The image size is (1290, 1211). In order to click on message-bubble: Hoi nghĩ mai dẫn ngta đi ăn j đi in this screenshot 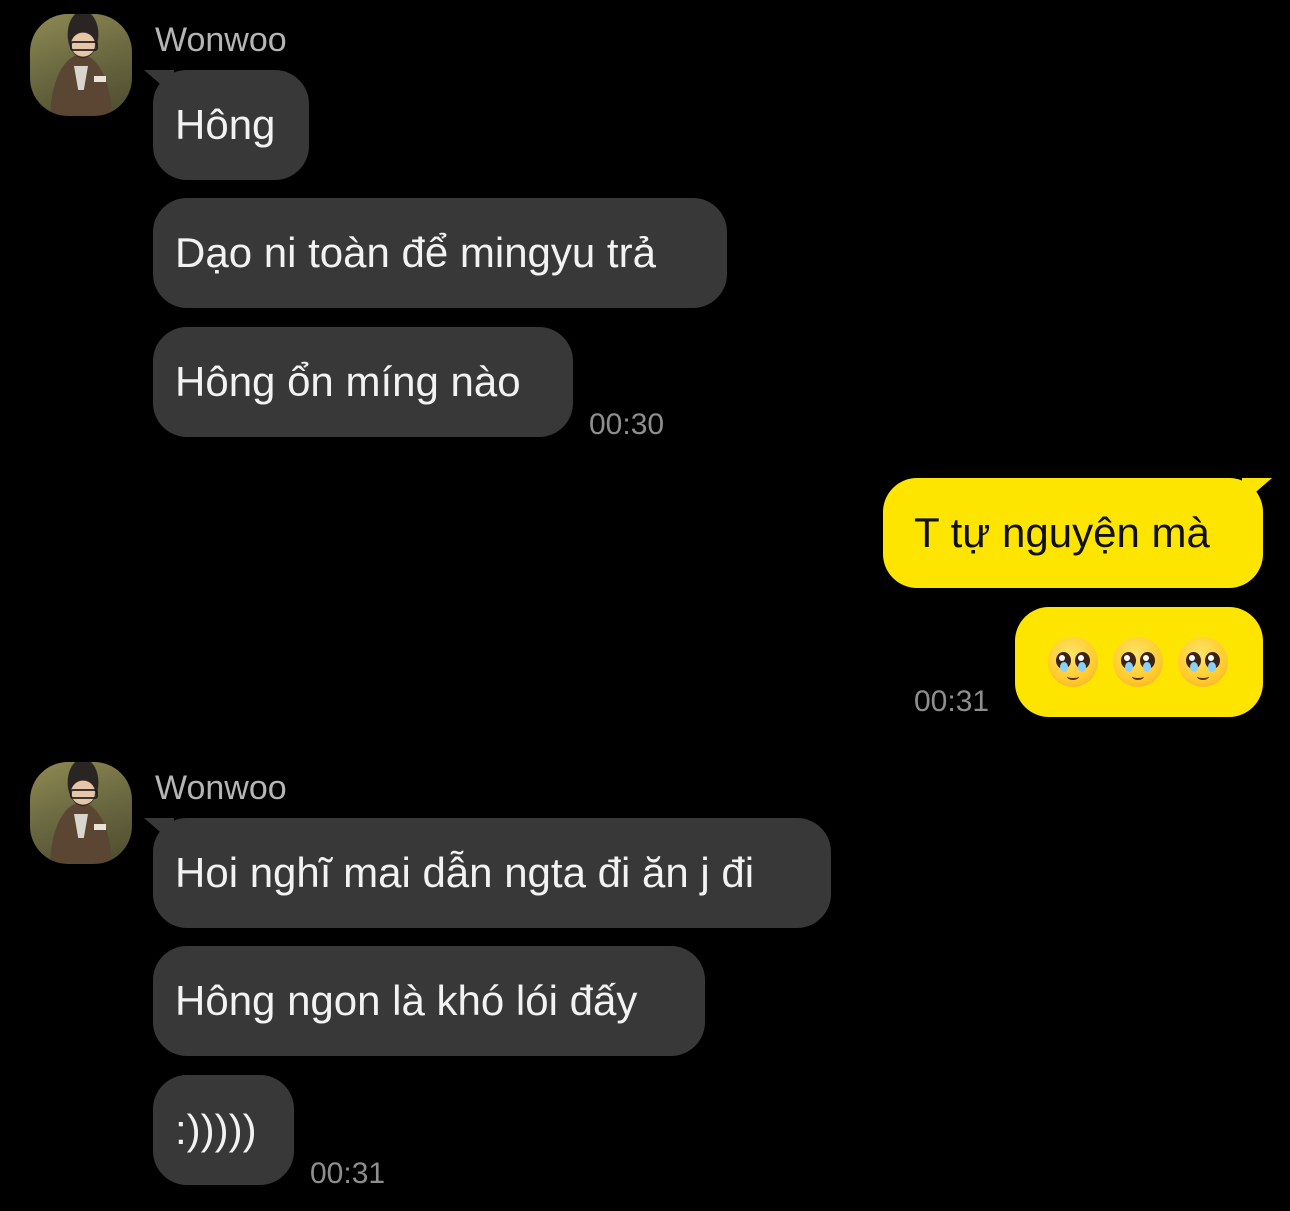, I will do `click(492, 873)`.